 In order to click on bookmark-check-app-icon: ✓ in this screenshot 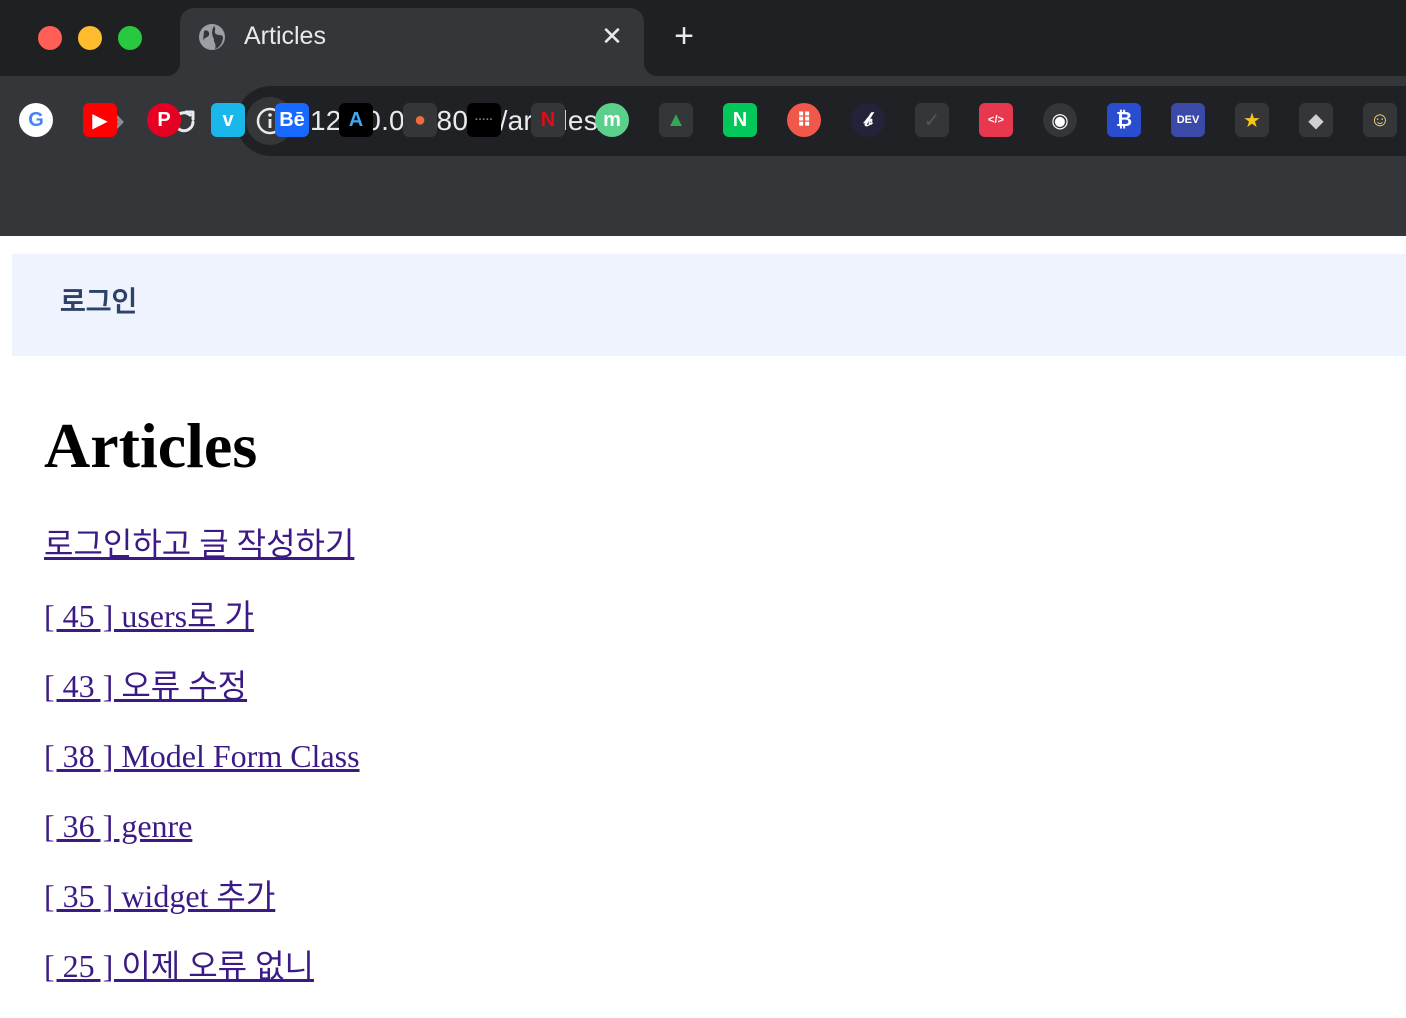, I will do `click(932, 120)`.